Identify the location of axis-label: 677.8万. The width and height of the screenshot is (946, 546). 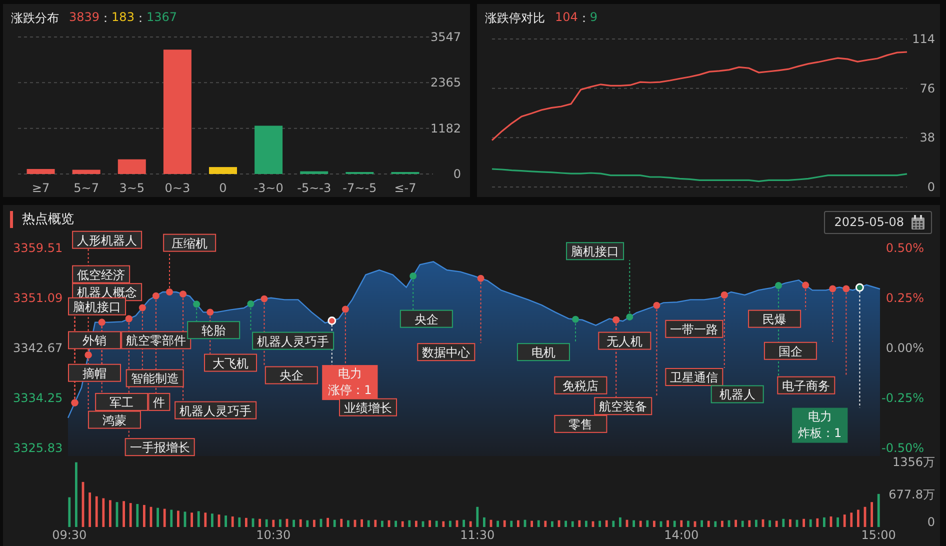
(911, 495).